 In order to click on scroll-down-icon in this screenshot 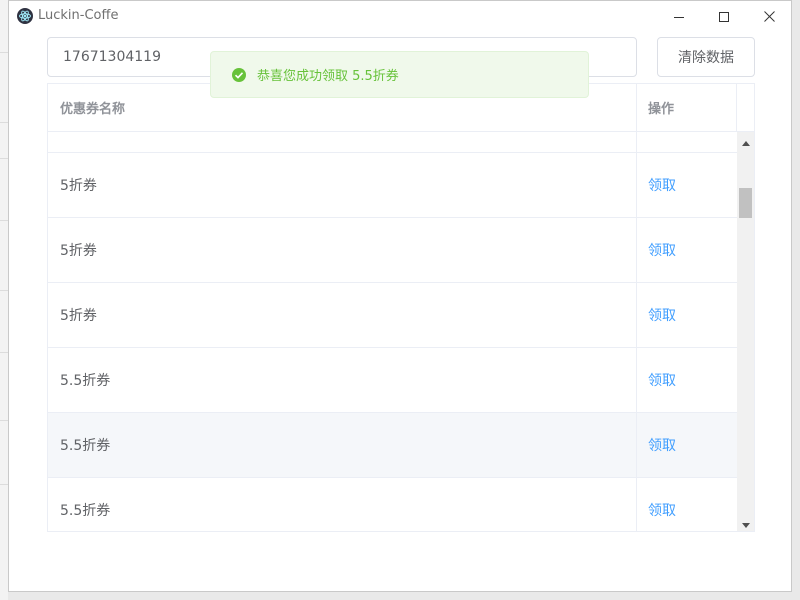, I will do `click(745, 522)`.